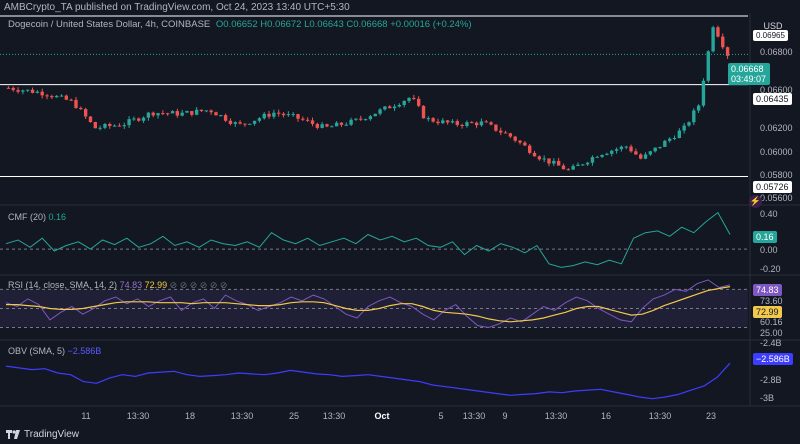  I want to click on x-tick: 5, so click(441, 416).